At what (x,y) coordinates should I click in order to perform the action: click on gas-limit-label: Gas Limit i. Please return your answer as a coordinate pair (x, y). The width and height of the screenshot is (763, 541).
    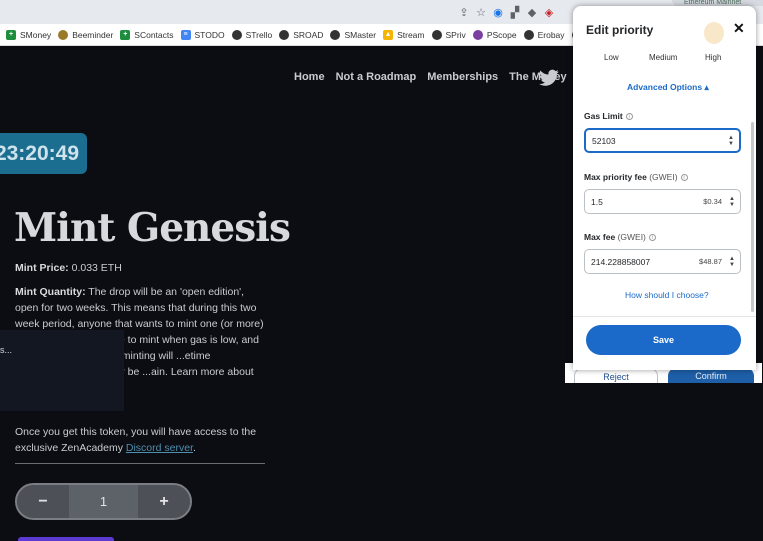
    Looking at the image, I should click on (608, 116).